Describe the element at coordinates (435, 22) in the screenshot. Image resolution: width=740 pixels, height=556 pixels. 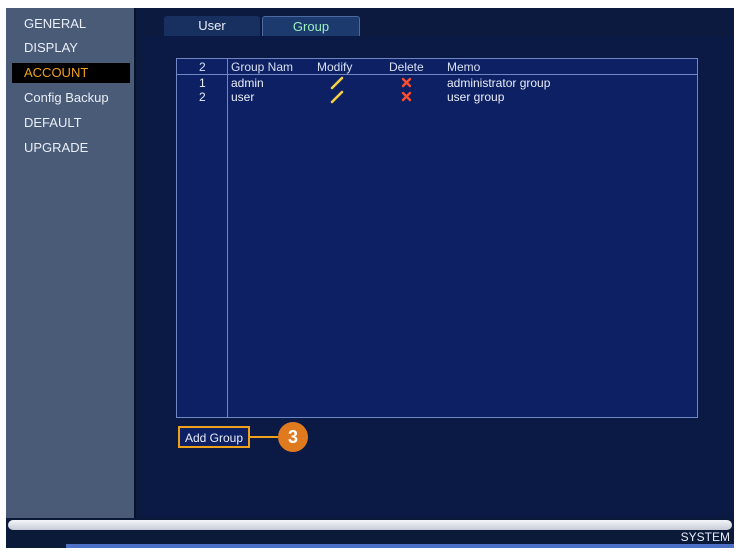
I see `tab-strip: User Group` at that location.